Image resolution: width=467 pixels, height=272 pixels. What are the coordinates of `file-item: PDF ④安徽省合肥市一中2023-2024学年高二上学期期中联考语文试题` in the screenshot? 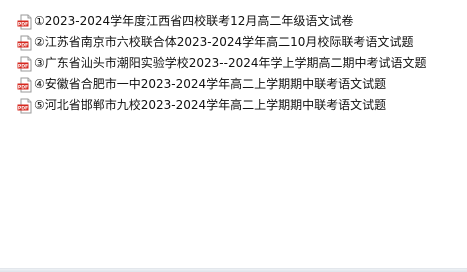 It's located at (222, 84).